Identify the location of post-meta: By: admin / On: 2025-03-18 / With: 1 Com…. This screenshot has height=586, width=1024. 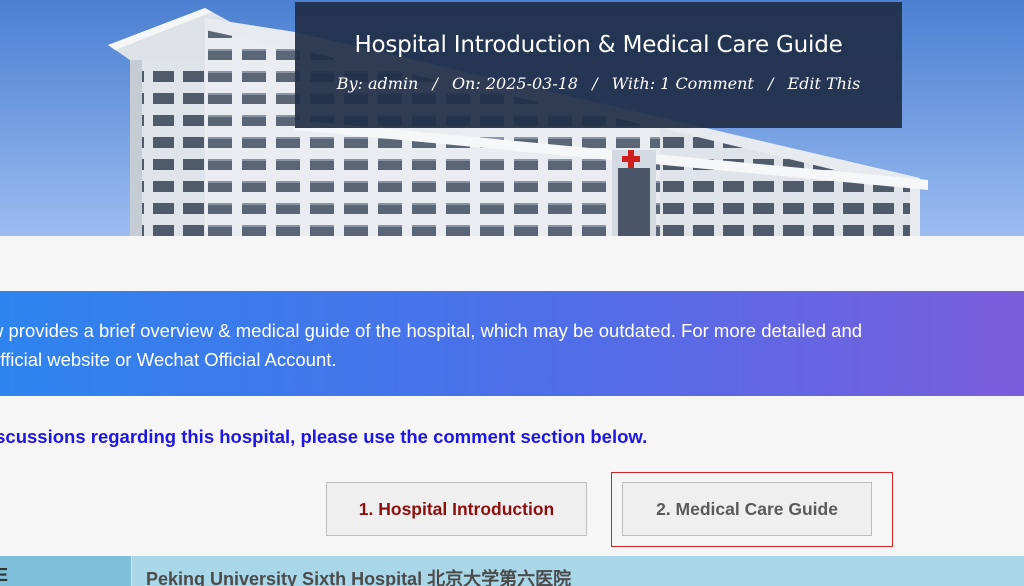
(598, 83).